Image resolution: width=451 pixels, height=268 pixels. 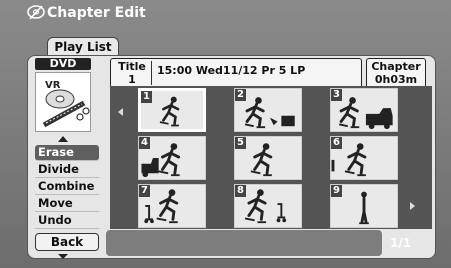 What do you see at coordinates (240, 95) in the screenshot?
I see `thumbnail-number: 2` at bounding box center [240, 95].